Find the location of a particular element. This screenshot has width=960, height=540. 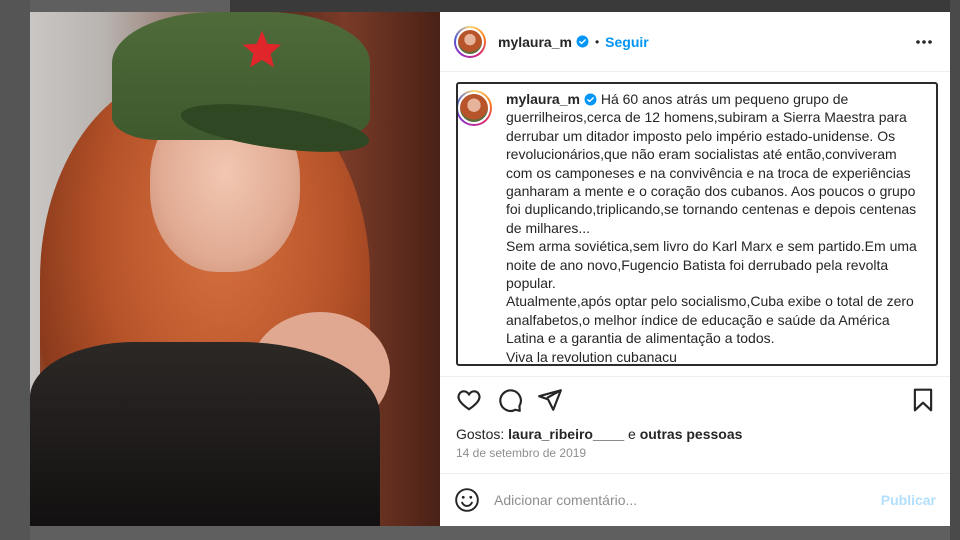

caption-username: mylaura_m is located at coordinates (543, 99).